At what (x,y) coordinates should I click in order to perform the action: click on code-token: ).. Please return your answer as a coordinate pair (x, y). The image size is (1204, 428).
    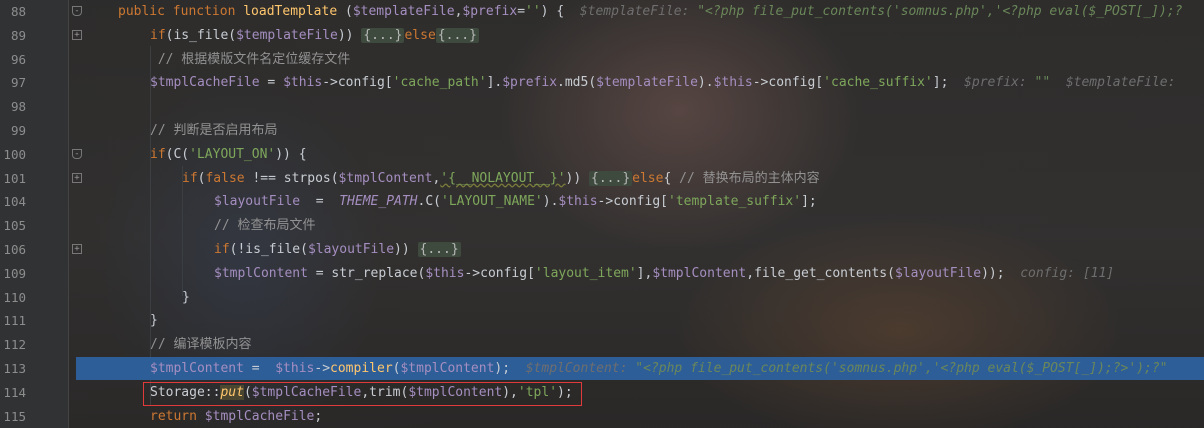
    Looking at the image, I should click on (550, 202).